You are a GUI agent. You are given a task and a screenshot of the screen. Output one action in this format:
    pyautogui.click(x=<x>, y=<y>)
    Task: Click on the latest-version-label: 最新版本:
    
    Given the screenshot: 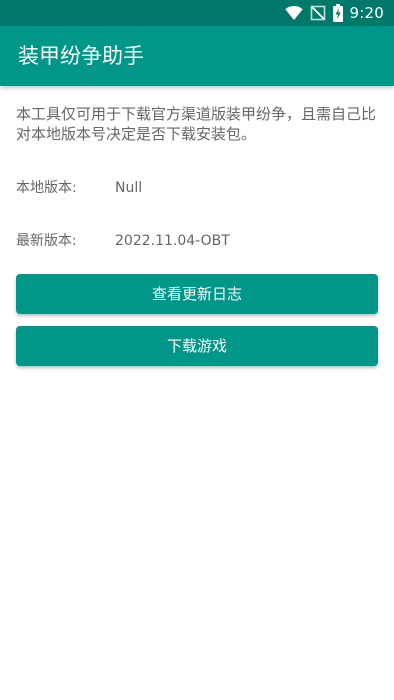 What is the action you would take?
    pyautogui.click(x=46, y=241)
    